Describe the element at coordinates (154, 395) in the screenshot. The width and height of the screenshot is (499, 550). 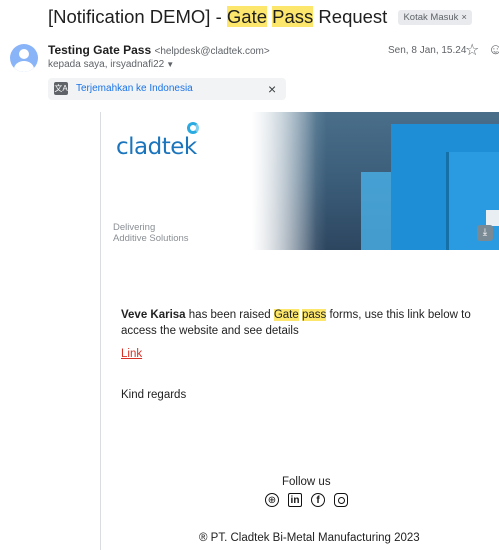
I see `kind-regards: Kind regards` at that location.